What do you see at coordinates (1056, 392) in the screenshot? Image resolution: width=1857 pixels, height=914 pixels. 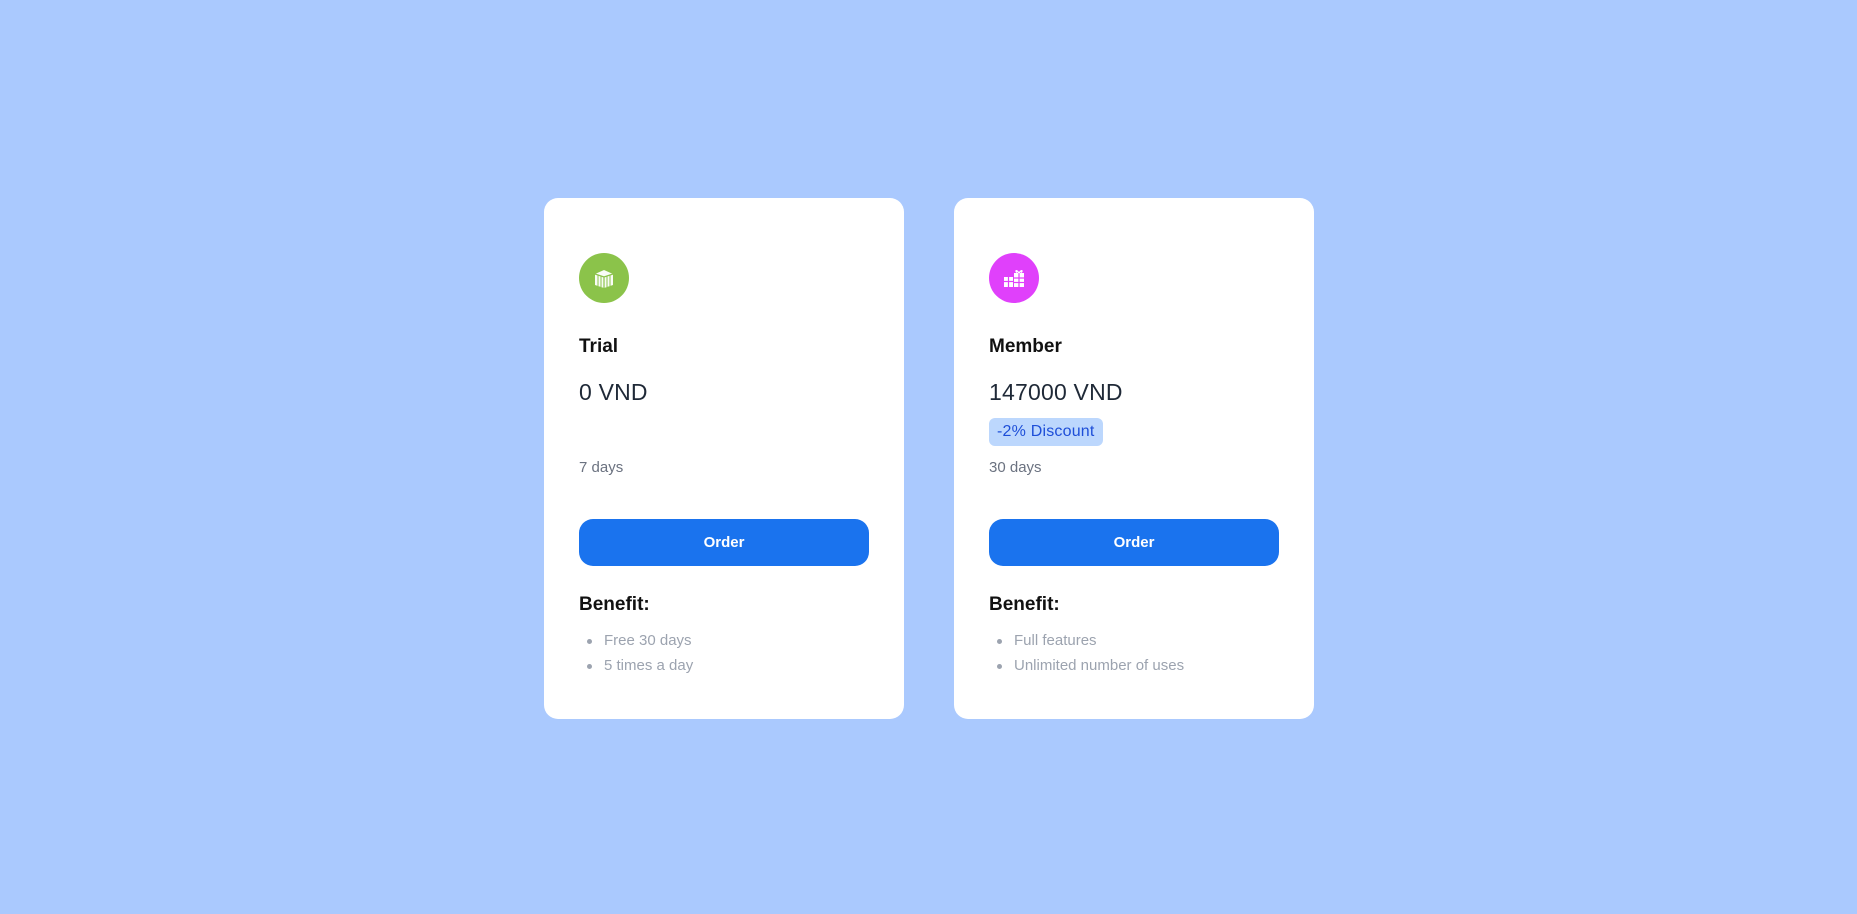 I see `plan-price: 147000 VND` at bounding box center [1056, 392].